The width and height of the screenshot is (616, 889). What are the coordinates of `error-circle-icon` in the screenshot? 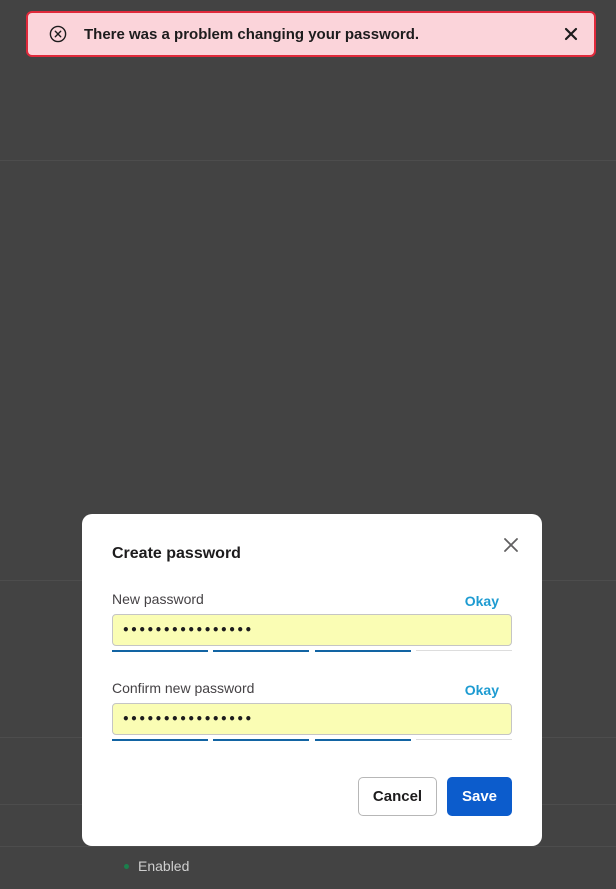 It's located at (58, 34).